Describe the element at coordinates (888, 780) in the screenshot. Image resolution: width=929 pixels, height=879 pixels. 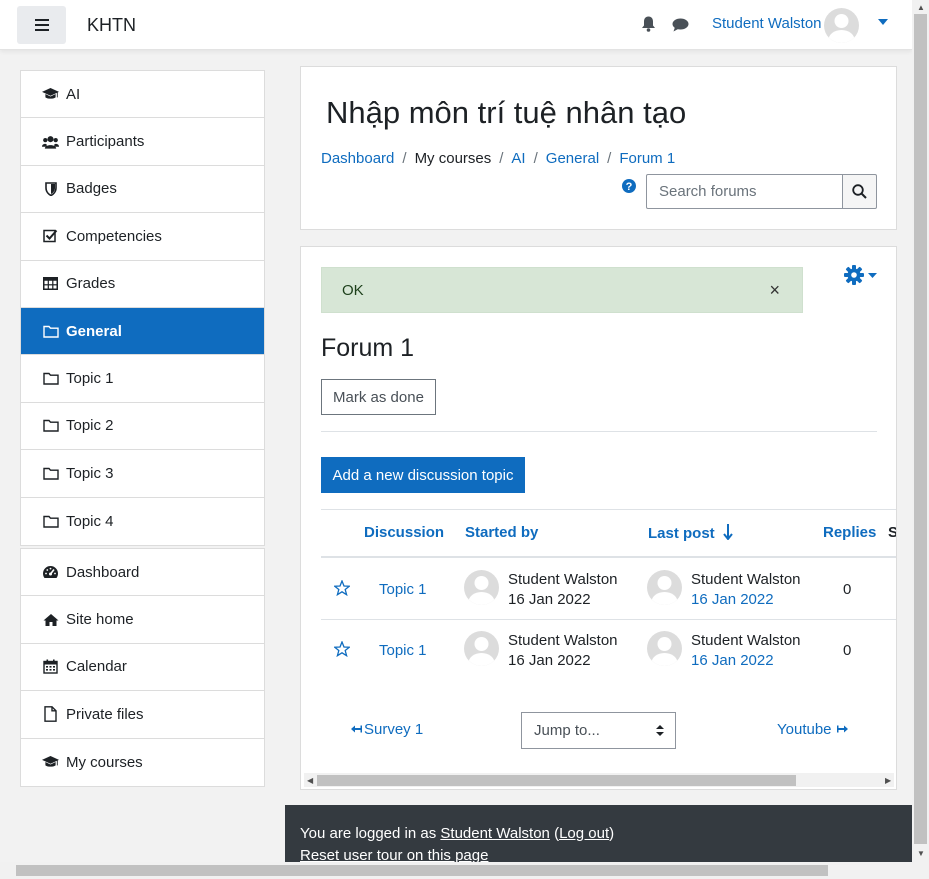
I see `scroll-right-icon: ▶` at that location.